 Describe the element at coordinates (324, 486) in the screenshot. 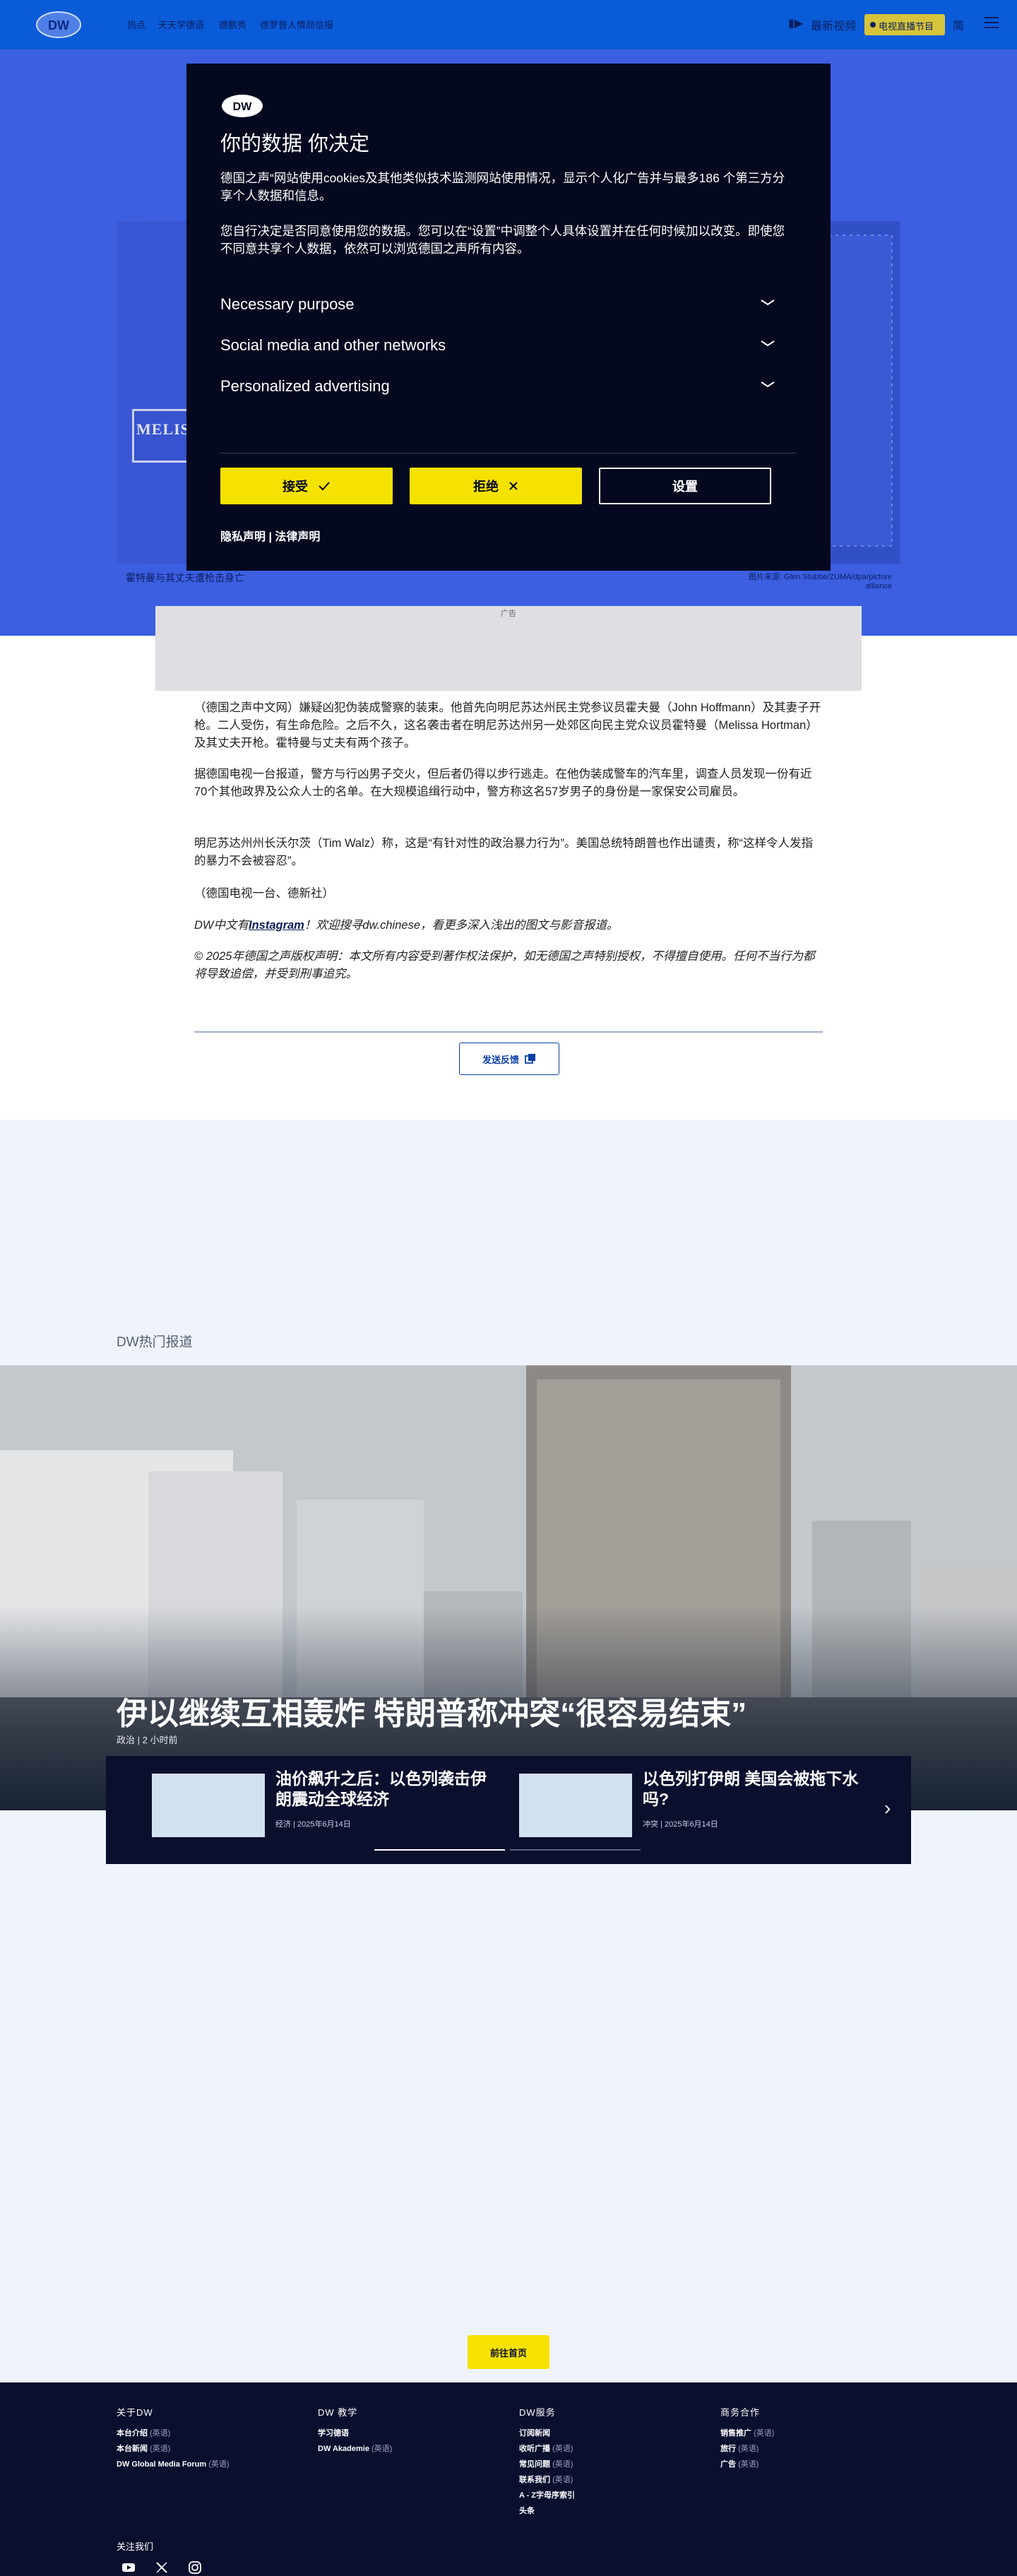

I see `check-icon` at that location.